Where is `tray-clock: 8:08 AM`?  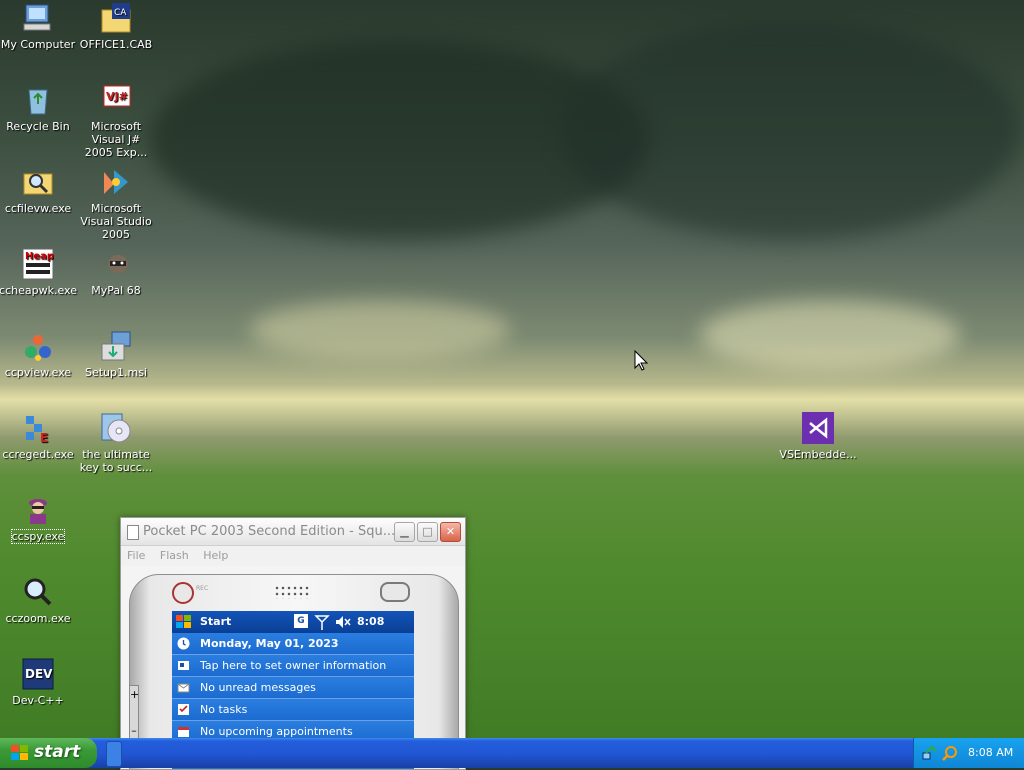
tray-clock: 8:08 AM is located at coordinates (990, 752).